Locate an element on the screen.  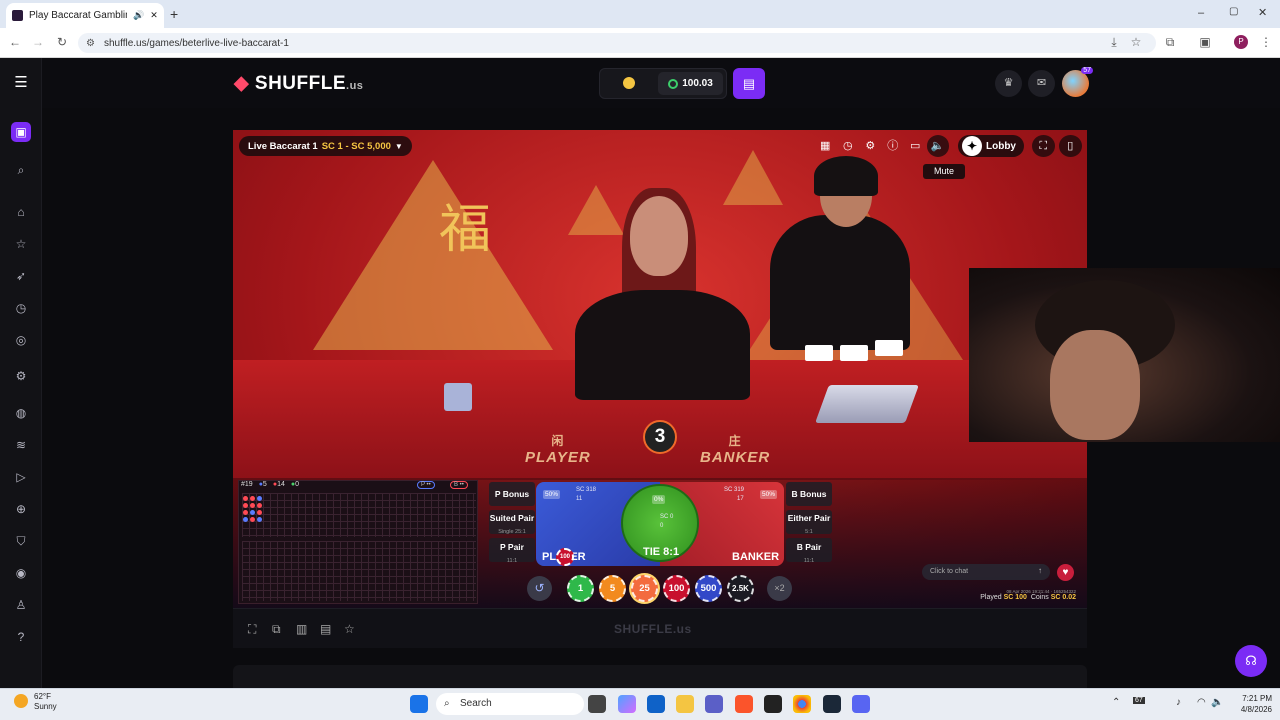
back-icon: ← is located at coordinates (15, 42).